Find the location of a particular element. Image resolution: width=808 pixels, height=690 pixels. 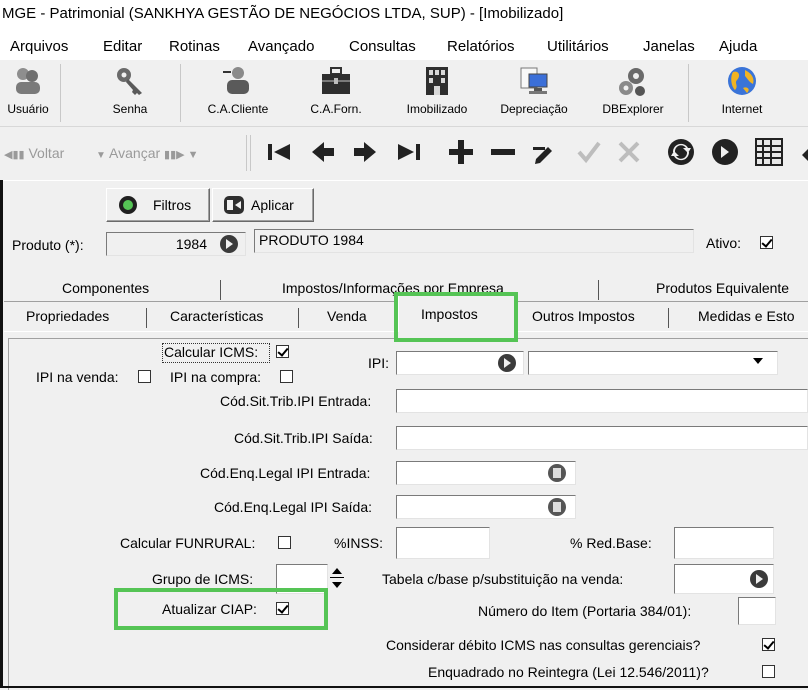

menu-janelas: Janelas is located at coordinates (669, 46).